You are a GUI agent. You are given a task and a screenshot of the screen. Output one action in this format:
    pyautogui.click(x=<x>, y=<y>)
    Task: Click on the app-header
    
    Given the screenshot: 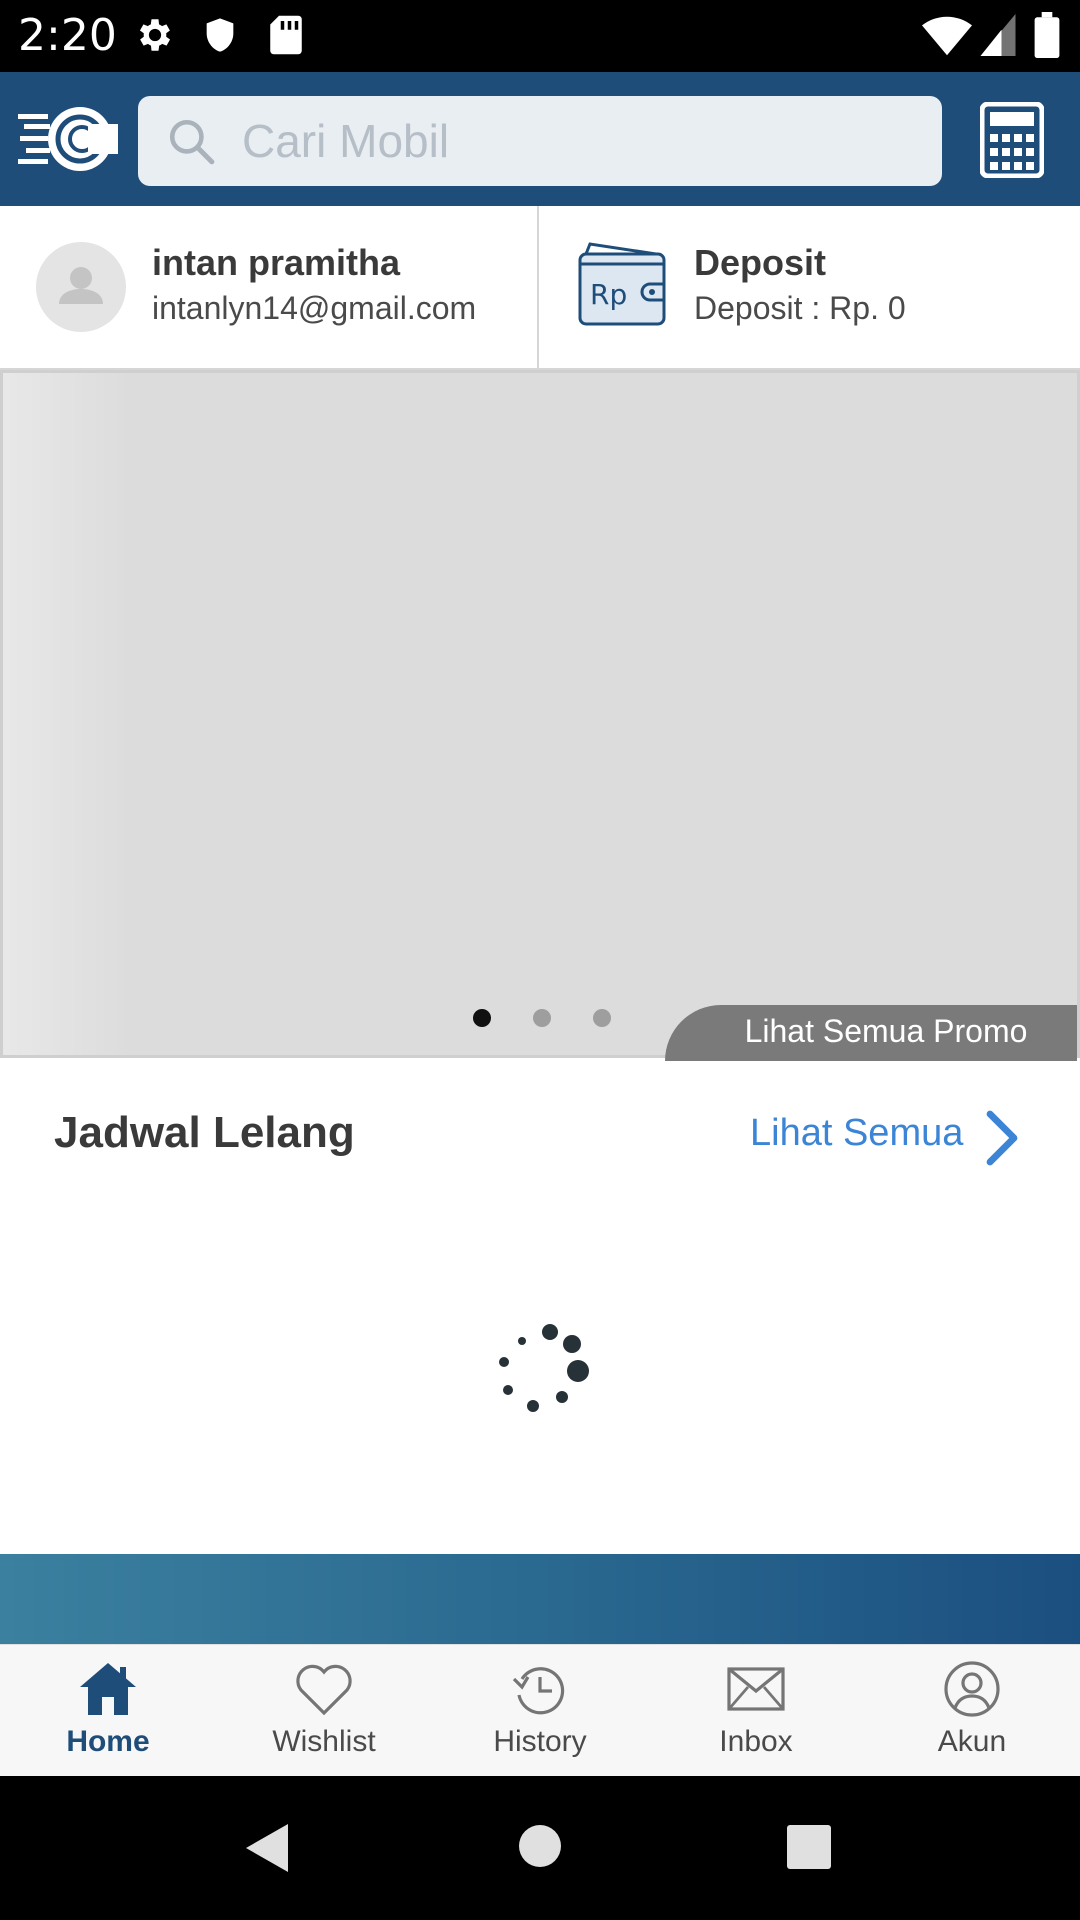 What is the action you would take?
    pyautogui.click(x=540, y=139)
    